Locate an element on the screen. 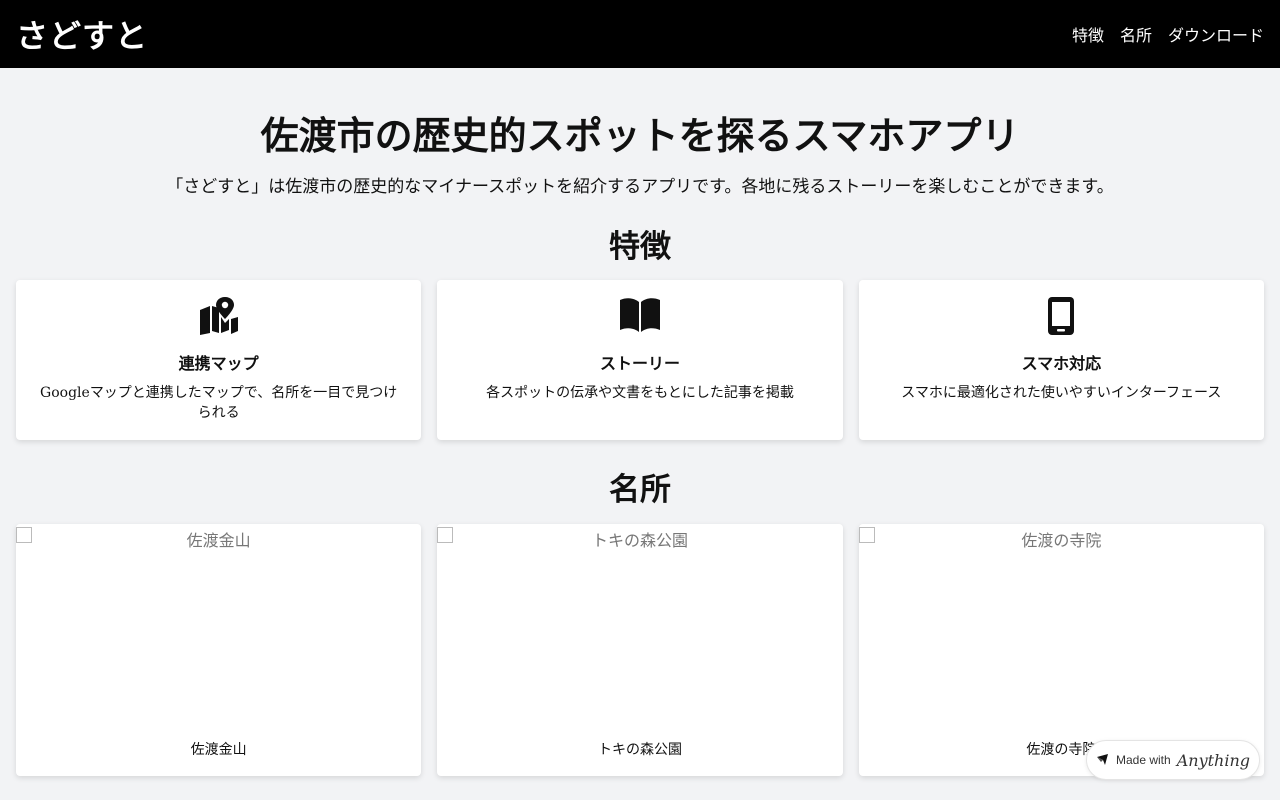 This screenshot has height=800, width=1280. nav-link-features: 特徴 is located at coordinates (1088, 34).